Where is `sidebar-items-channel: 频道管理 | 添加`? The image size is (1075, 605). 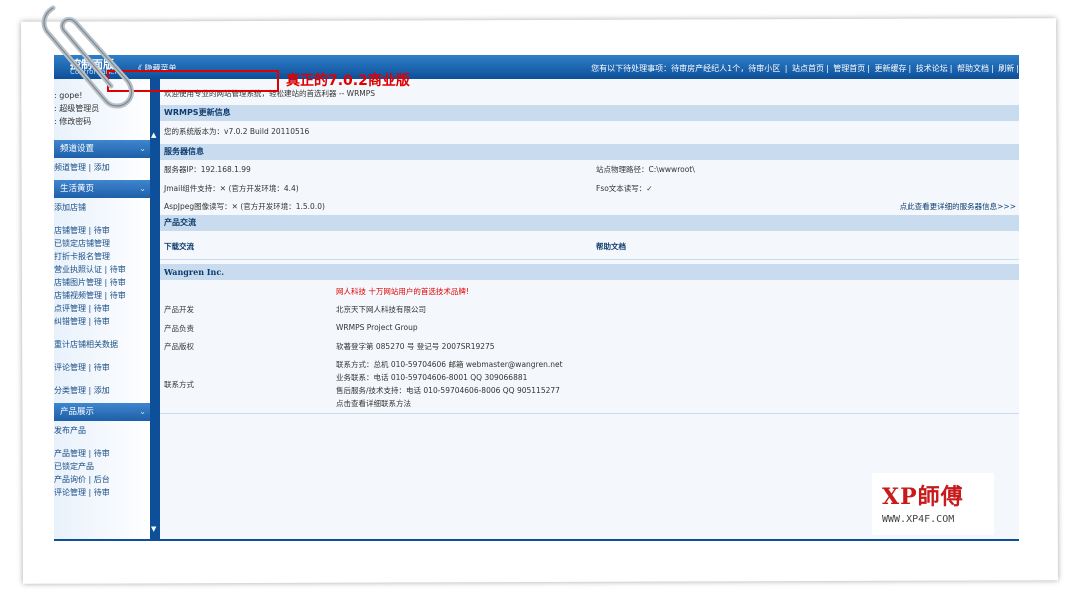
sidebar-items-channel: 频道管理 | 添加 is located at coordinates (102, 166).